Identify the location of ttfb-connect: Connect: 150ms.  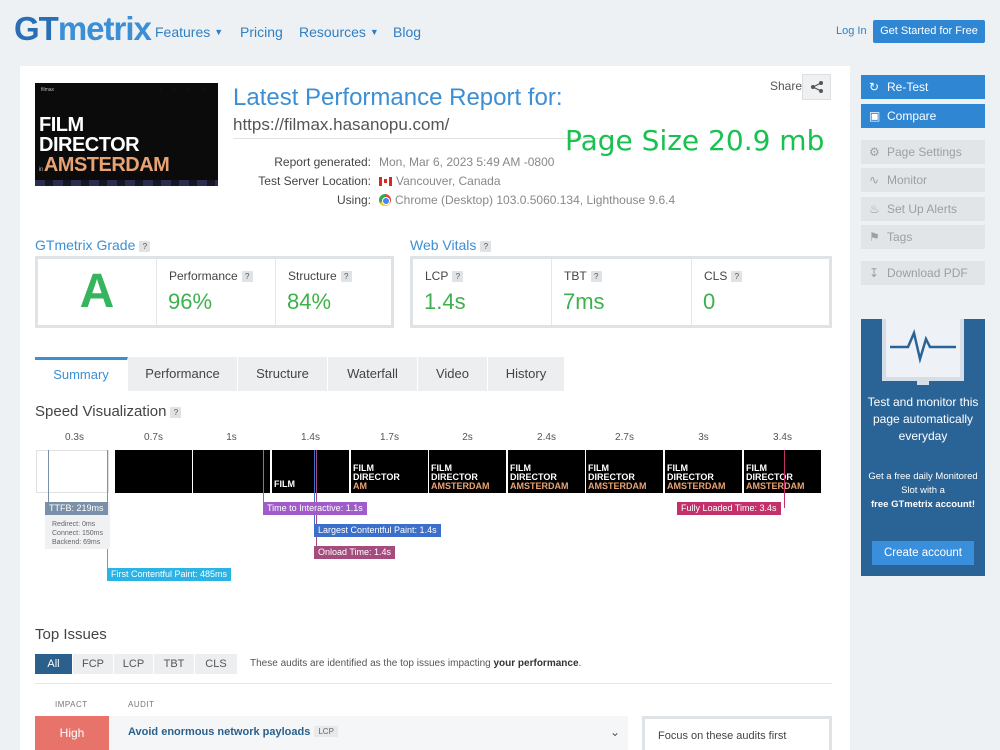
(77, 533).